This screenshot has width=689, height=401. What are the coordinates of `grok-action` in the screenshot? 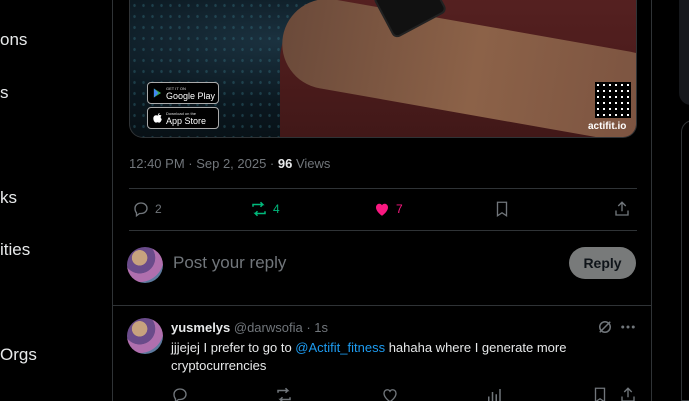 It's located at (605, 327).